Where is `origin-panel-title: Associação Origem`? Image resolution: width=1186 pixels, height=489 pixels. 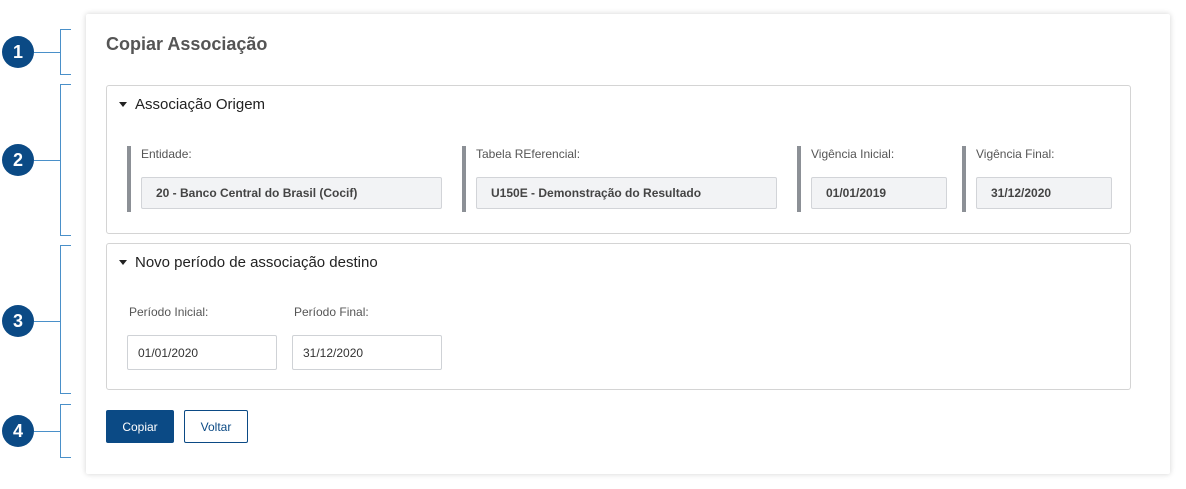
origin-panel-title: Associação Origem is located at coordinates (200, 104).